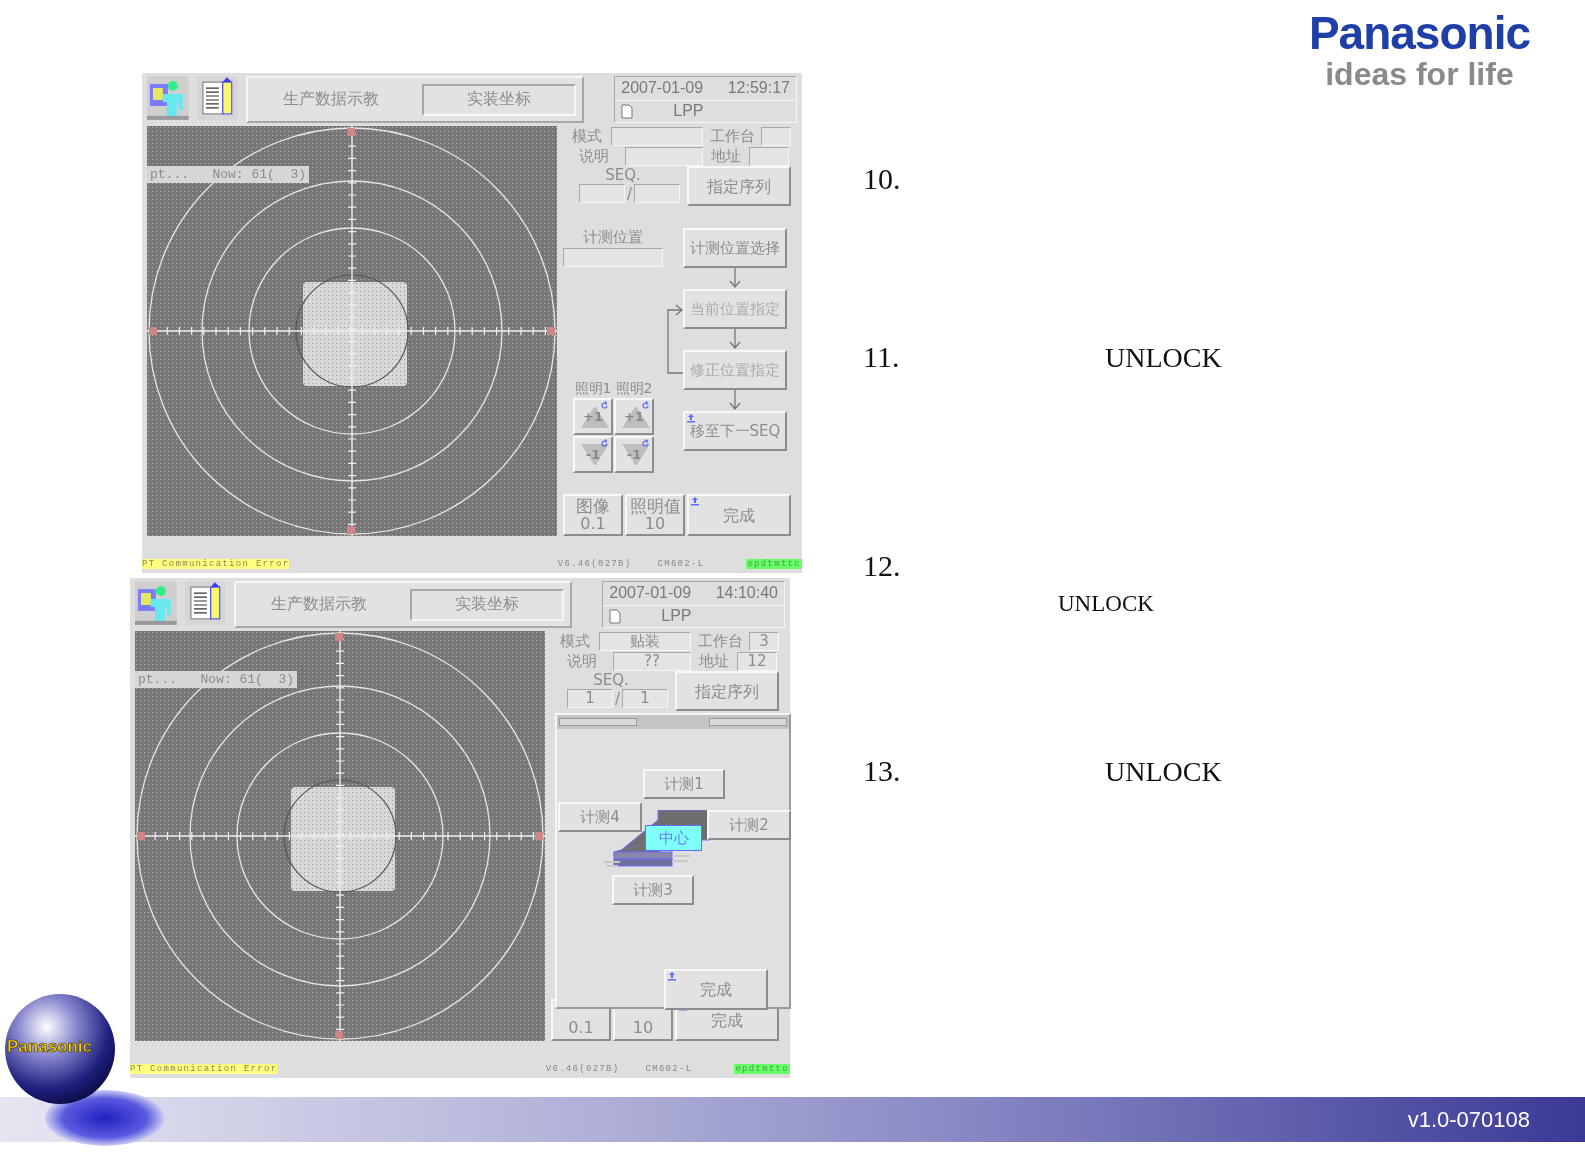  What do you see at coordinates (634, 388) in the screenshot?
I see `light-label: 照明2` at bounding box center [634, 388].